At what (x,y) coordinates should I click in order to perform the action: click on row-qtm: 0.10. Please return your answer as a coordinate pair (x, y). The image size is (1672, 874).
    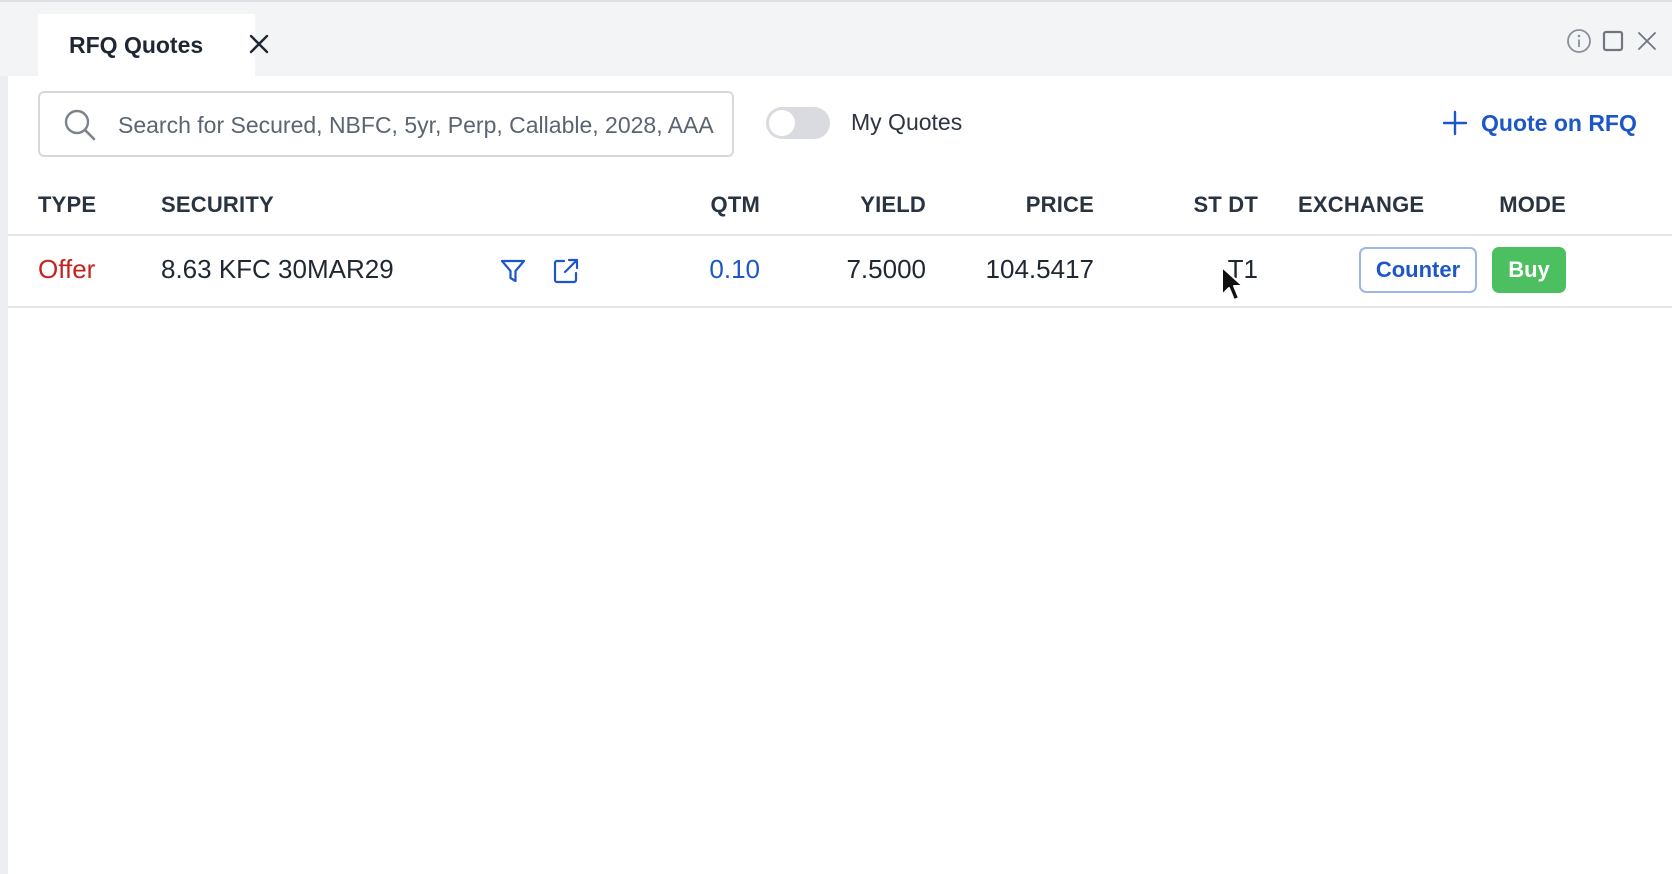
    Looking at the image, I should click on (734, 269).